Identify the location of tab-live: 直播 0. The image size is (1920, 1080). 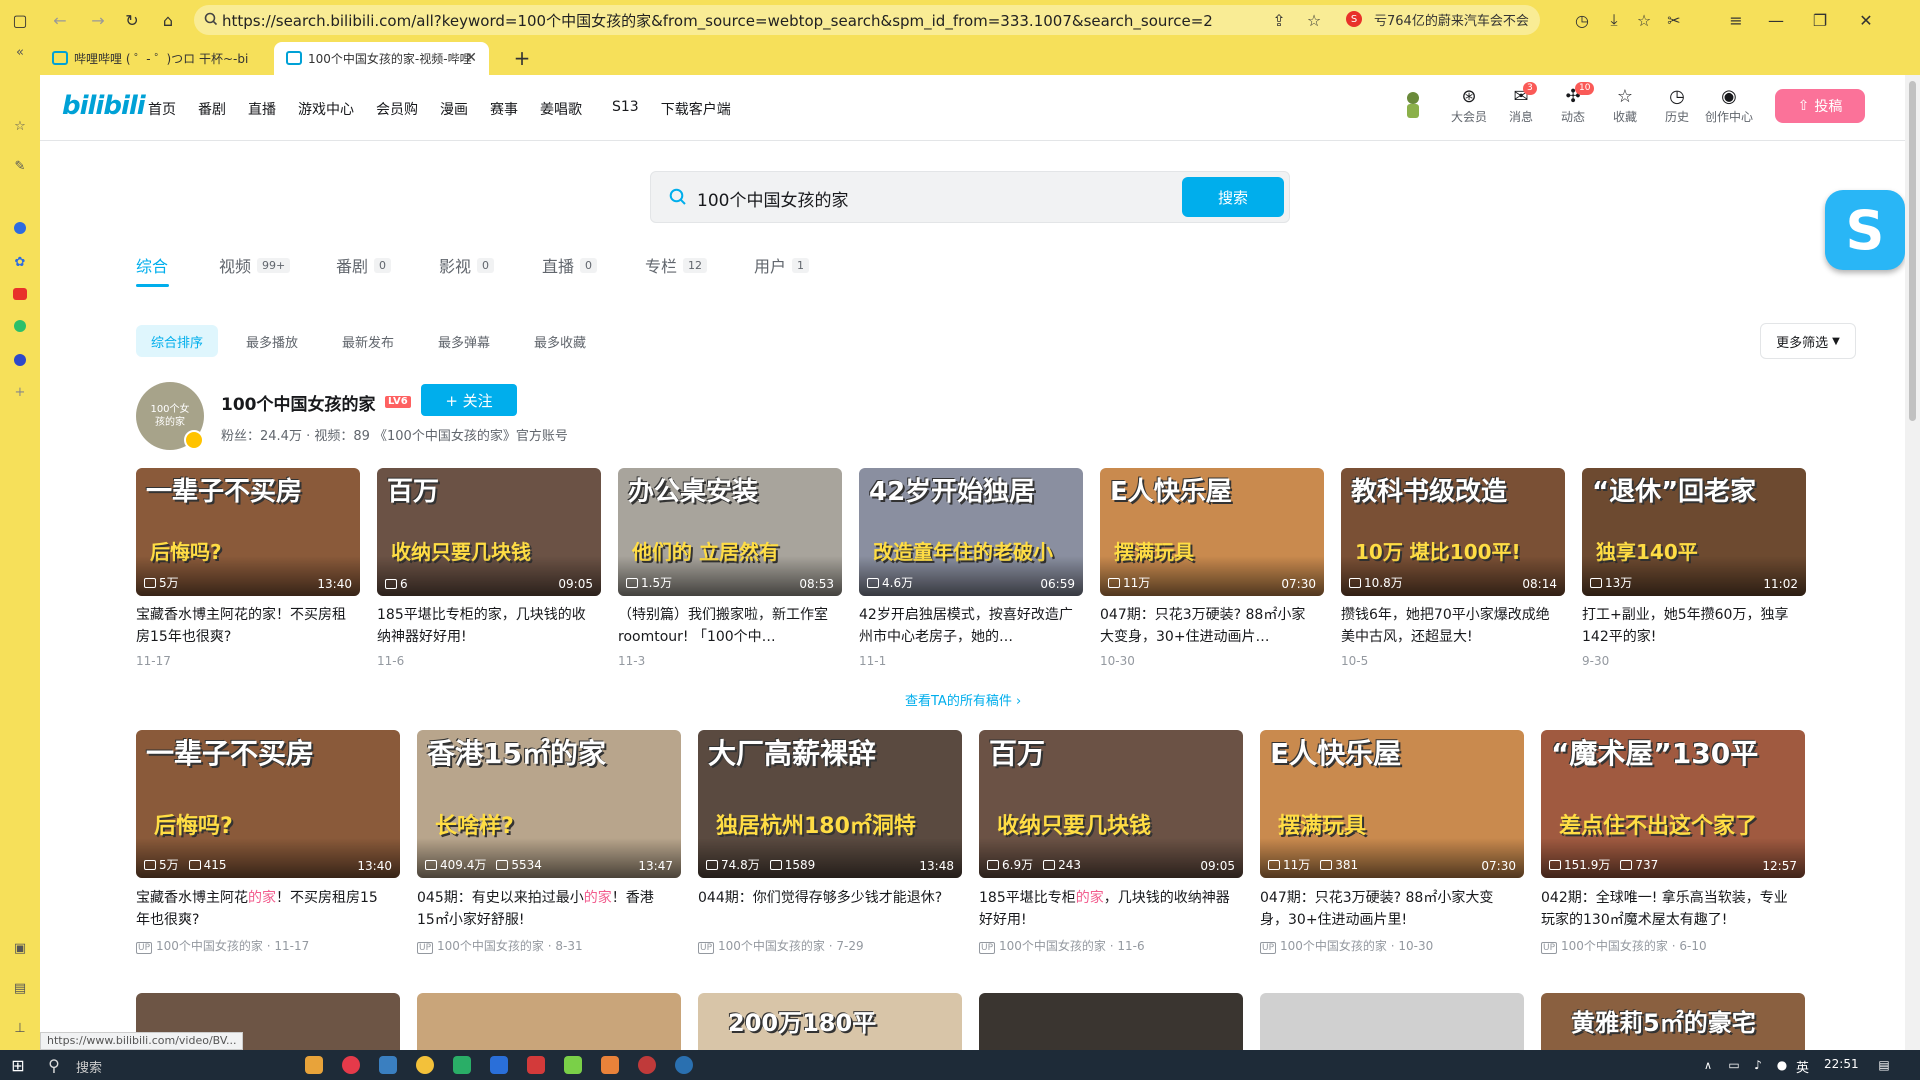
(570, 265).